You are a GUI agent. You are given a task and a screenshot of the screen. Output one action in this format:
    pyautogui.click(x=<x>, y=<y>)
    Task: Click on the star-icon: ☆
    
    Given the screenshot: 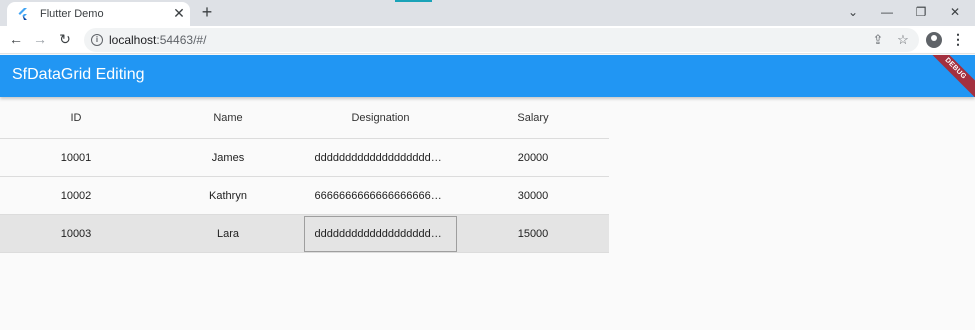 What is the action you would take?
    pyautogui.click(x=903, y=40)
    